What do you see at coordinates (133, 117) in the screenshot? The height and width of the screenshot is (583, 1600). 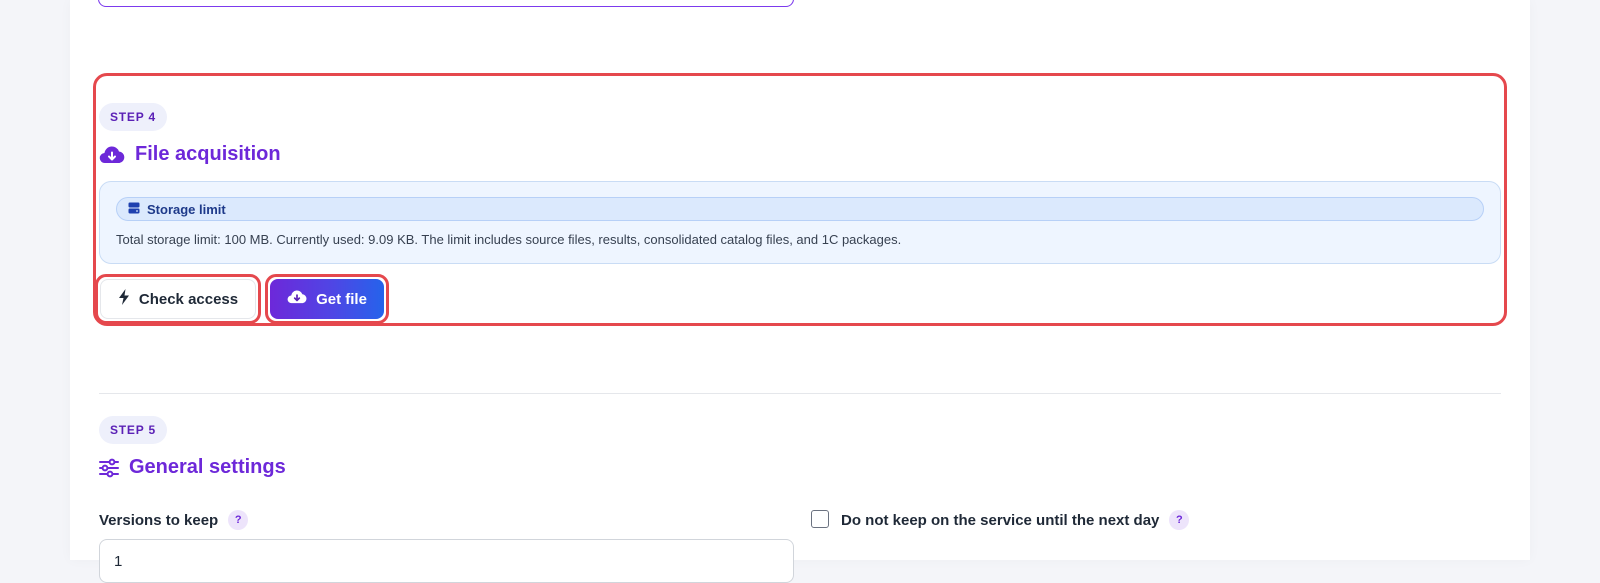 I see `step4-badge: STEP 4` at bounding box center [133, 117].